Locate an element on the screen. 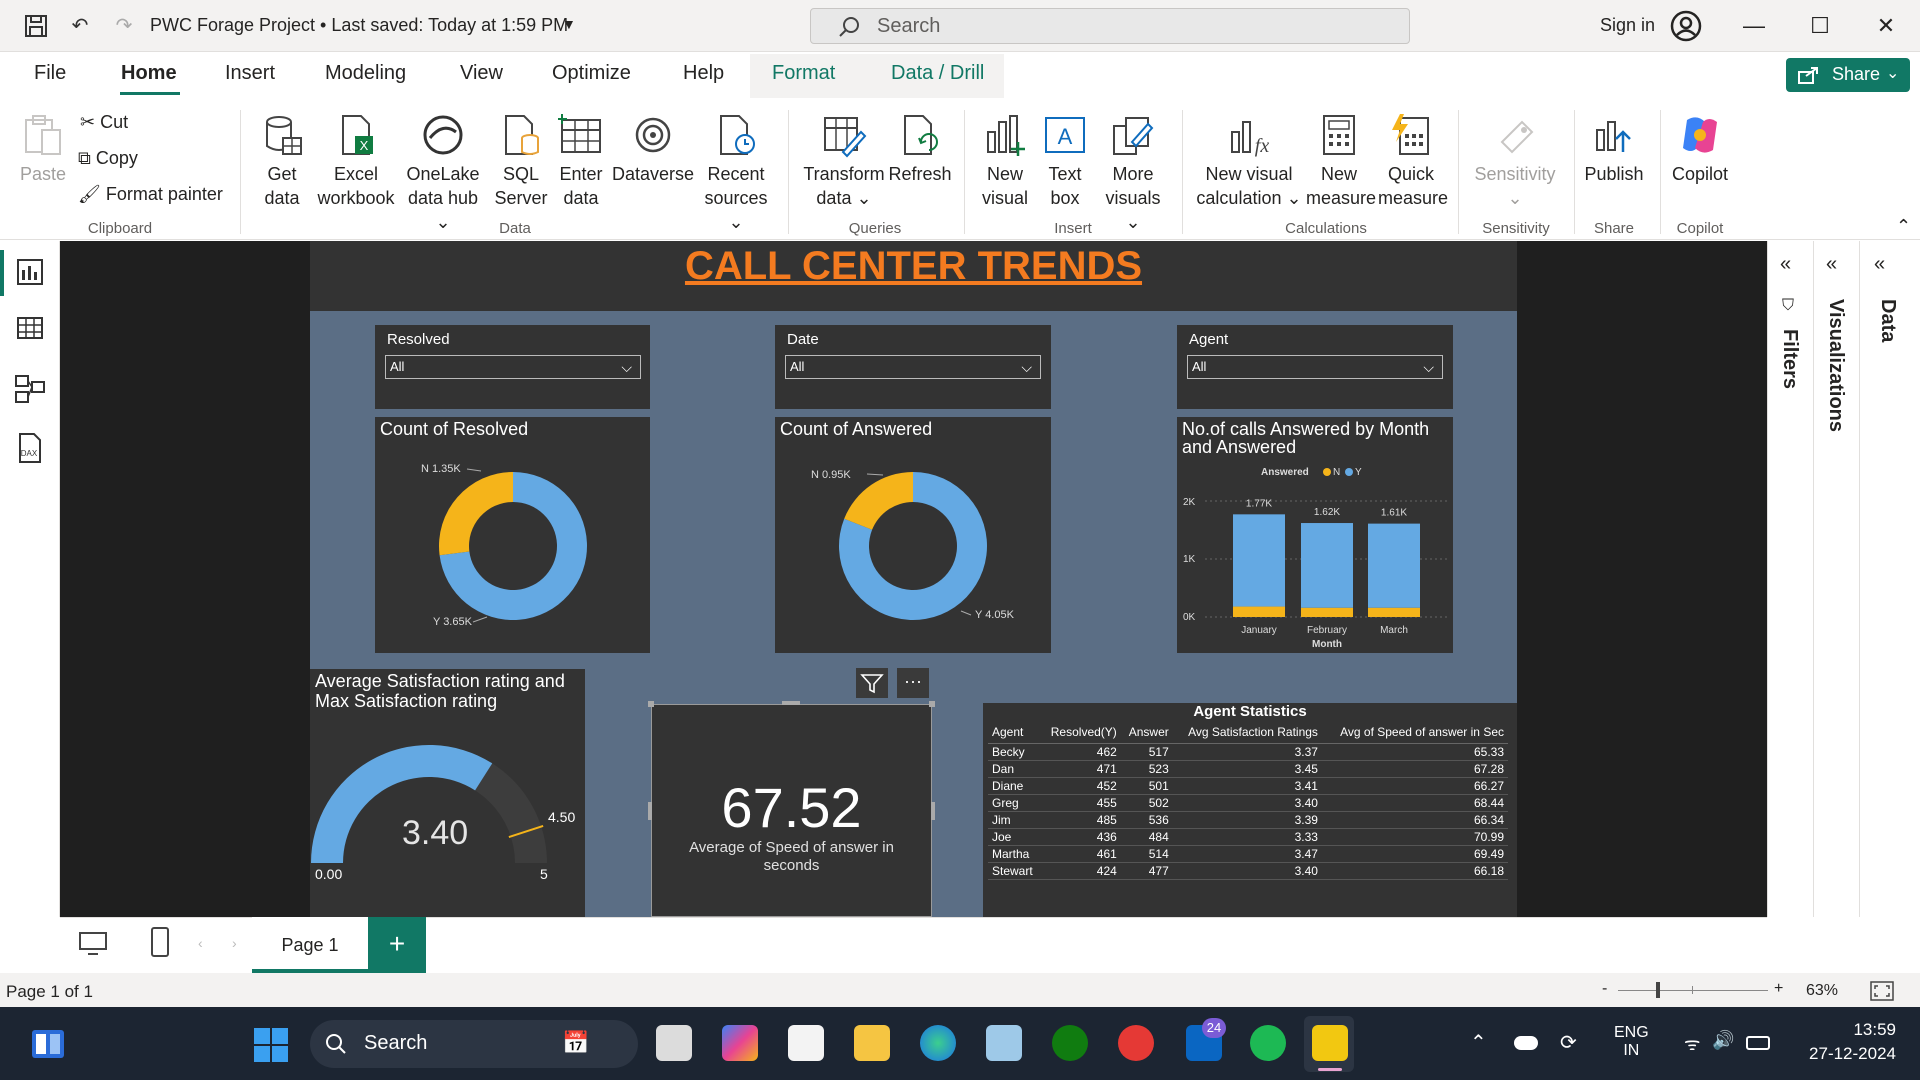  sign-in-link: Sign in is located at coordinates (1627, 25).